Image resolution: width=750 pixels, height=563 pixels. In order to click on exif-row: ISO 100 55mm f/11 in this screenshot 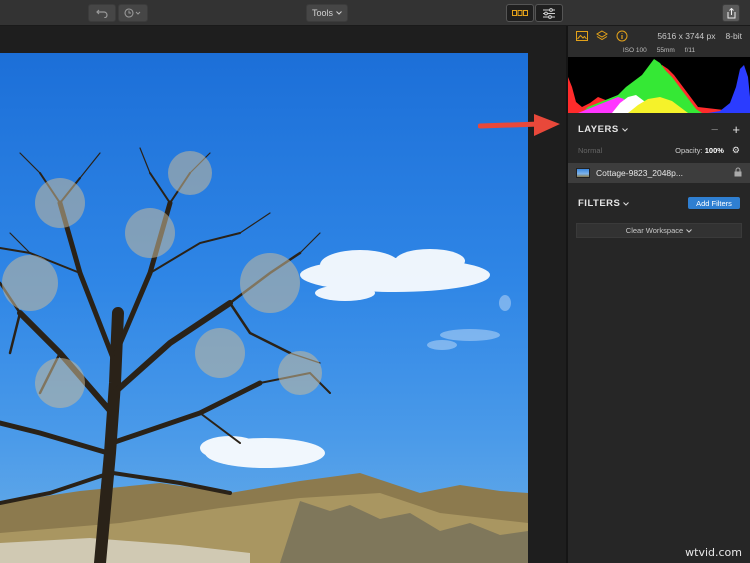, I will do `click(659, 51)`.